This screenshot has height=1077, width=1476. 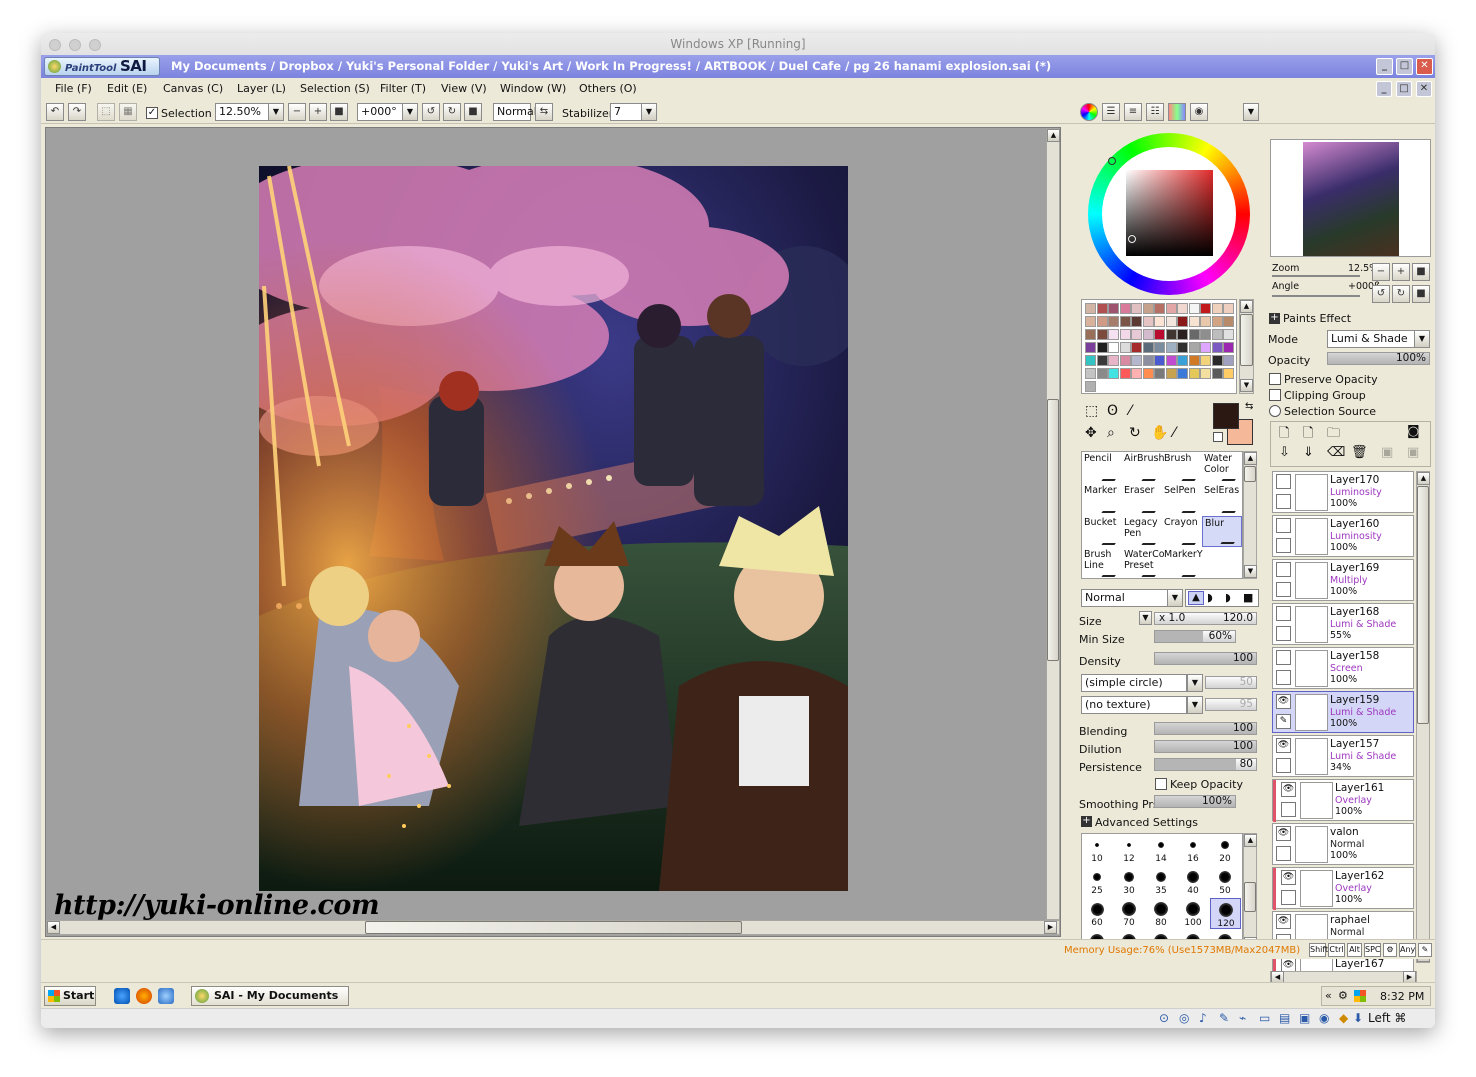 I want to click on brush-size-preset: 100, so click(x=1193, y=913).